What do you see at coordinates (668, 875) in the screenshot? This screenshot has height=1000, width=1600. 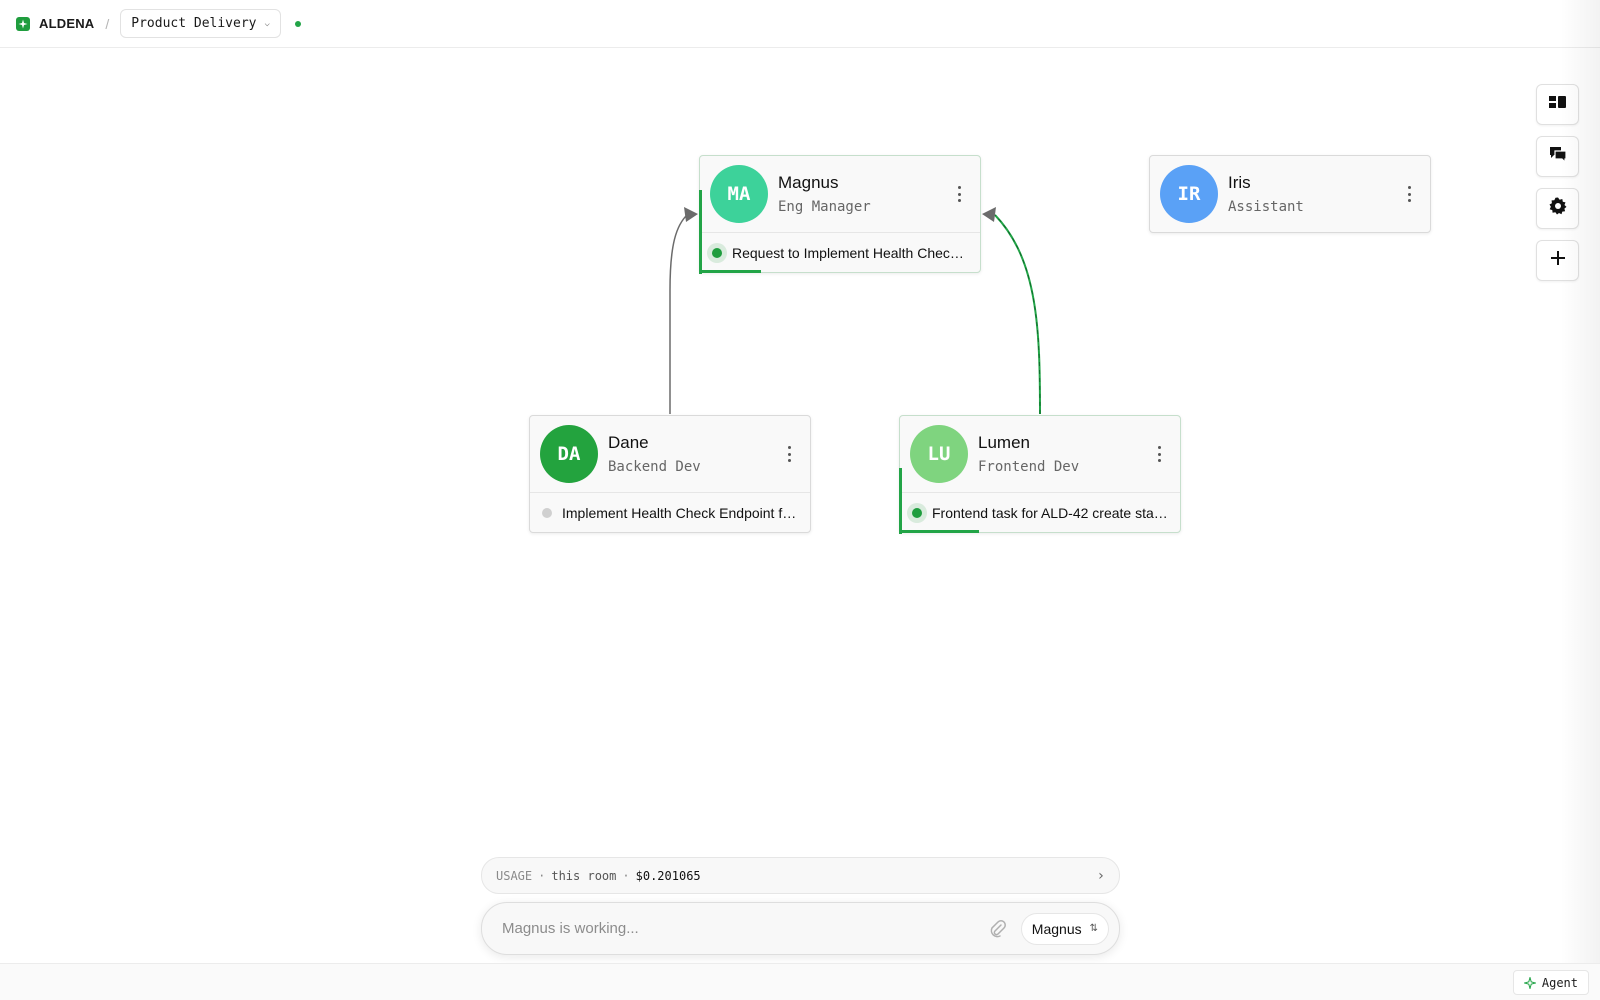 I see `usage-amount: $0.201065` at bounding box center [668, 875].